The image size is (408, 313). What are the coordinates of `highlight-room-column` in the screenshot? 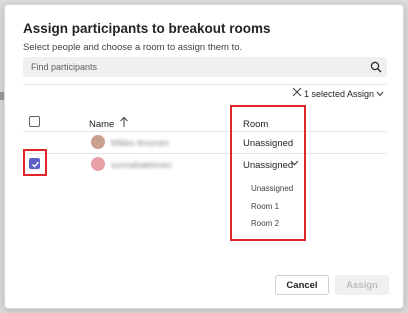 It's located at (268, 173).